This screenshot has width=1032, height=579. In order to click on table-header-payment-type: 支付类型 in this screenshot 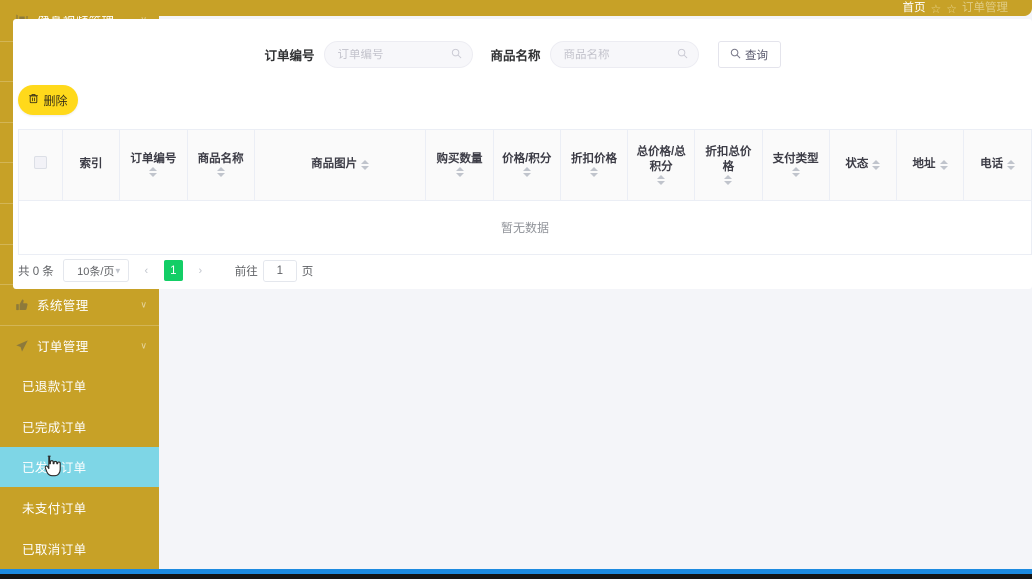, I will do `click(796, 165)`.